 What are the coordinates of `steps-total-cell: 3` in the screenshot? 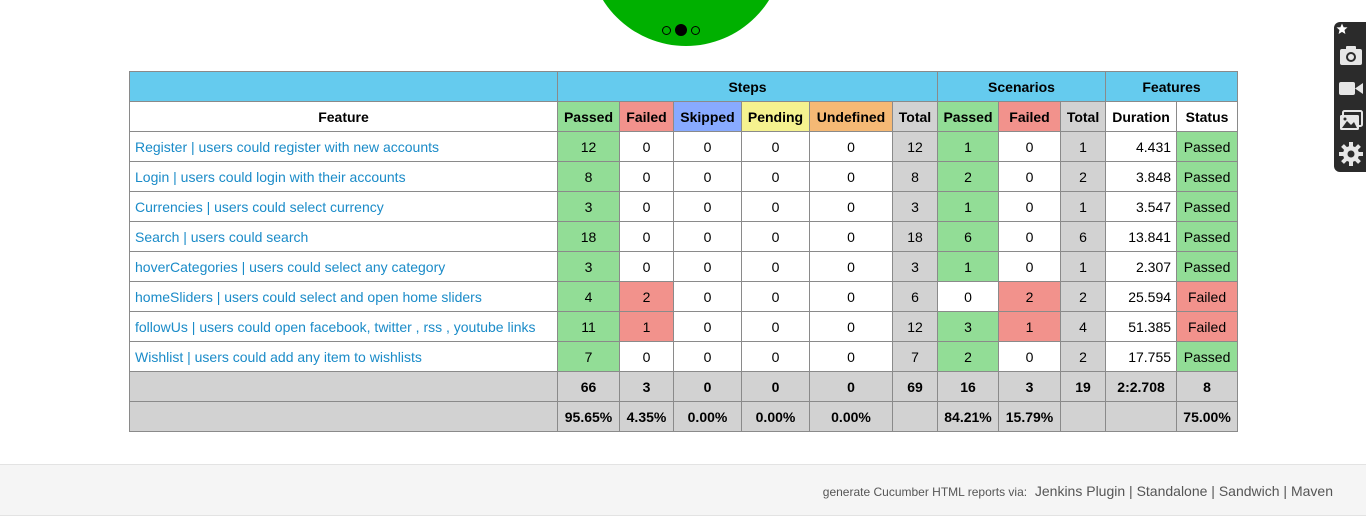 It's located at (915, 266).